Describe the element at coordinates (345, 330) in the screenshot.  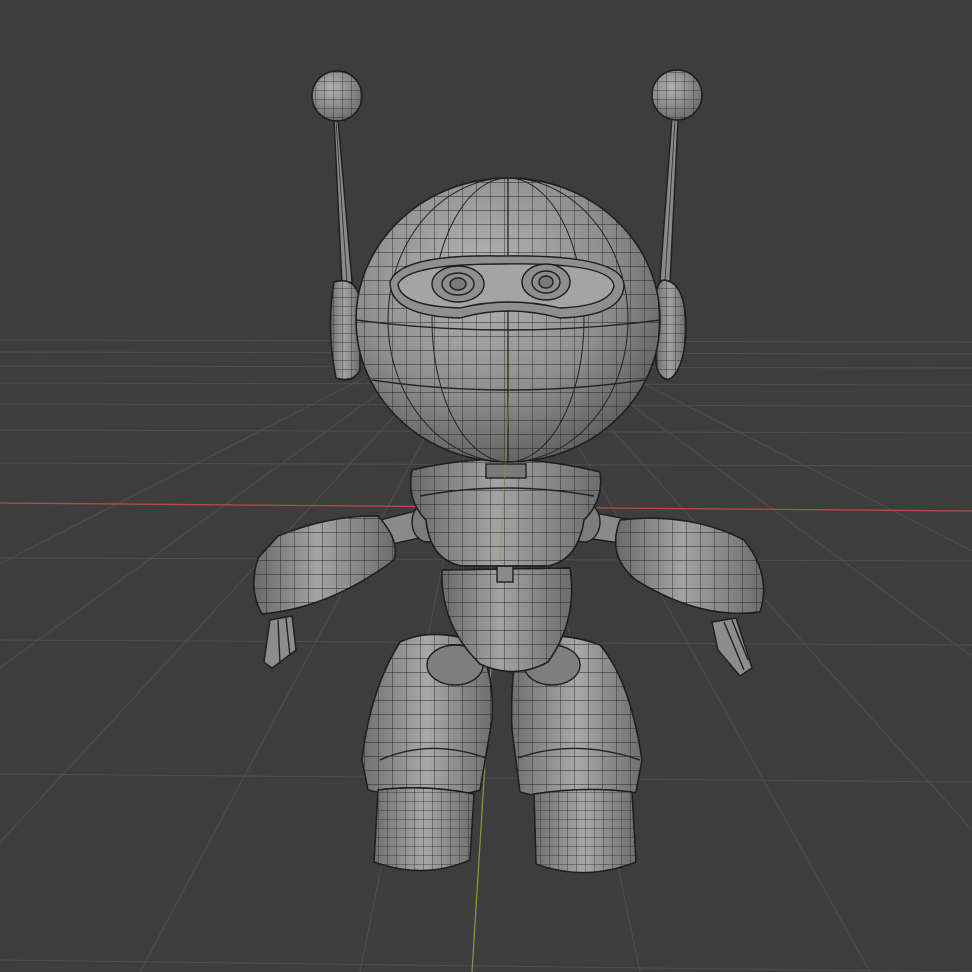
I see `ear-left` at that location.